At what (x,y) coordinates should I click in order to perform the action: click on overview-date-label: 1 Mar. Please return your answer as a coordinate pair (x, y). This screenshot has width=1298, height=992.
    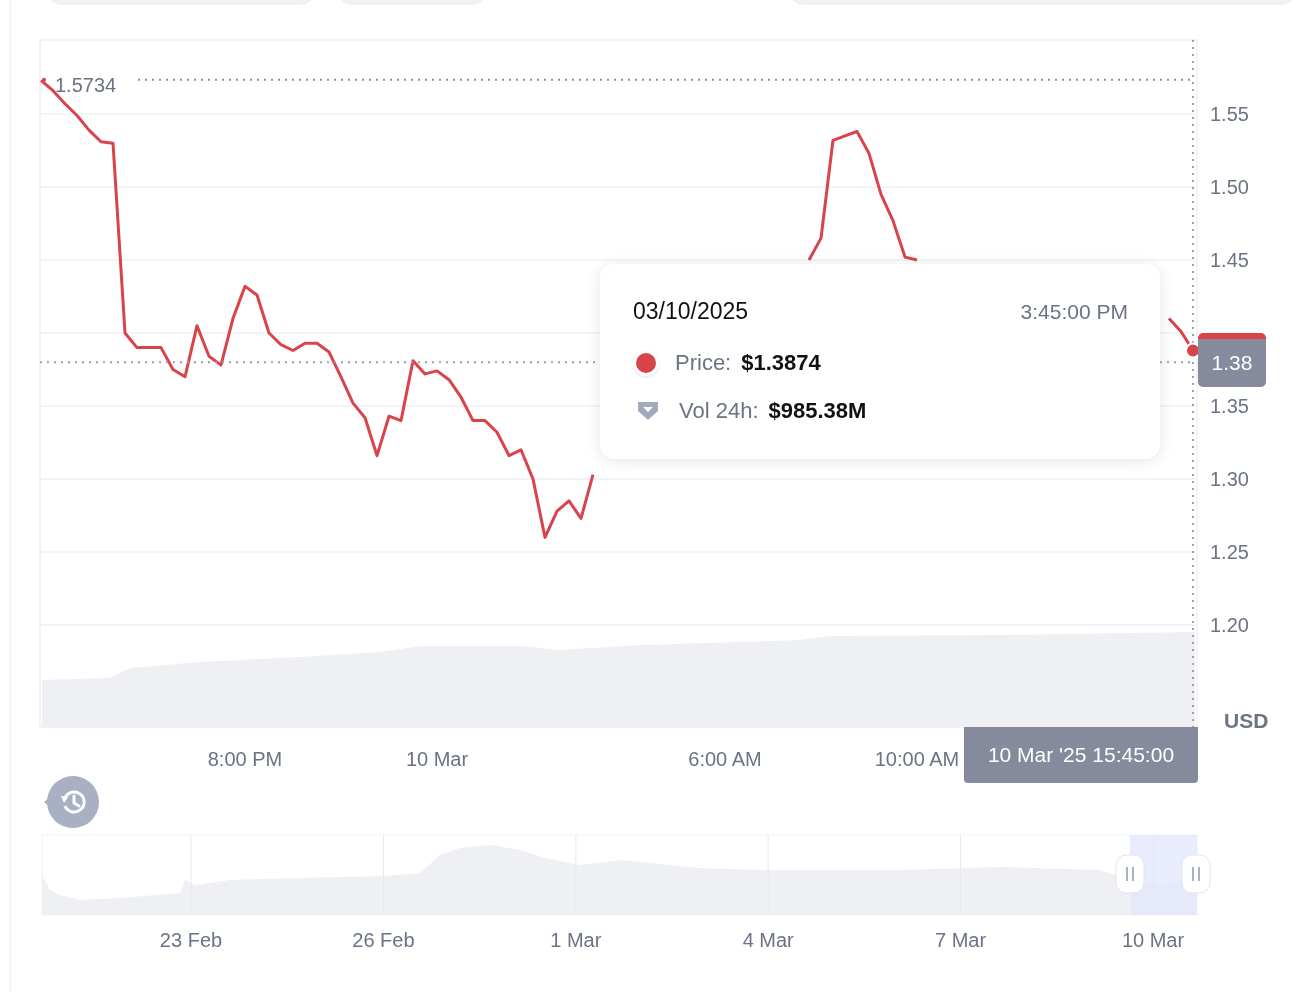
    Looking at the image, I should click on (576, 940).